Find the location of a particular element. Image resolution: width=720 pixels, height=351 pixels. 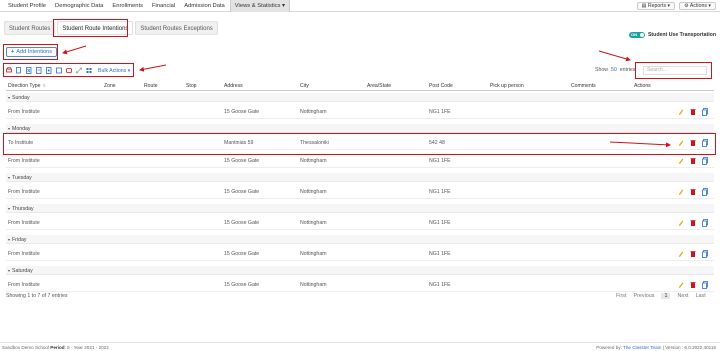

show-entries: Show 50 entries is located at coordinates (615, 70).